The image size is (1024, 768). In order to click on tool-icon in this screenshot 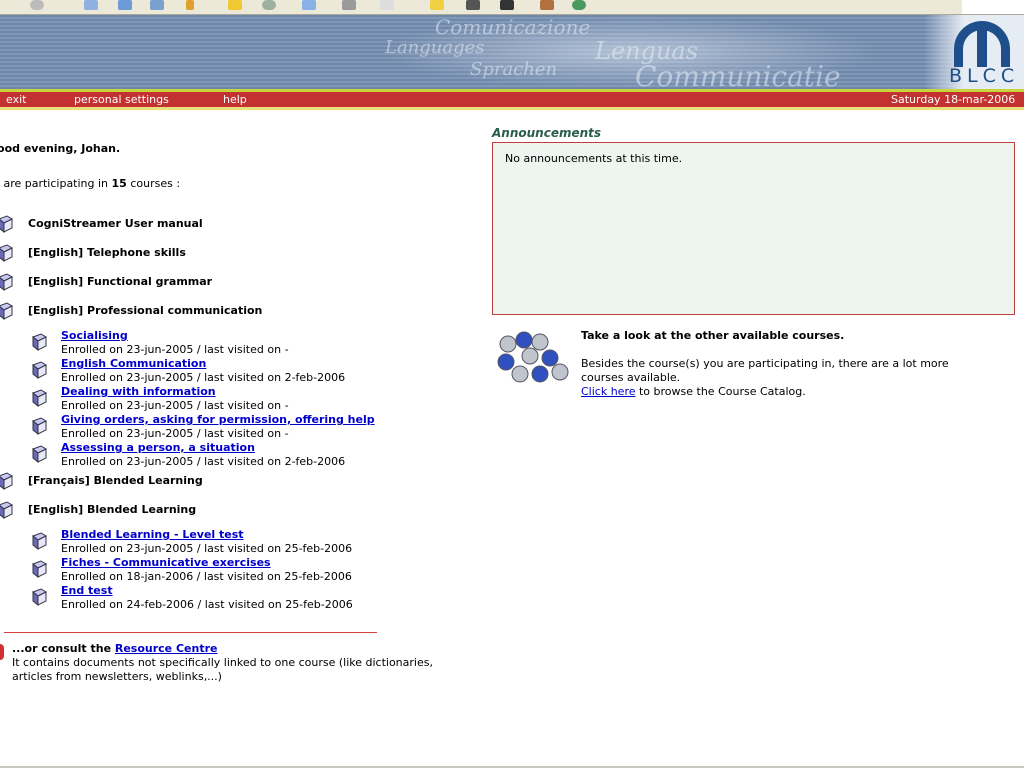, I will do `click(547, 5)`.